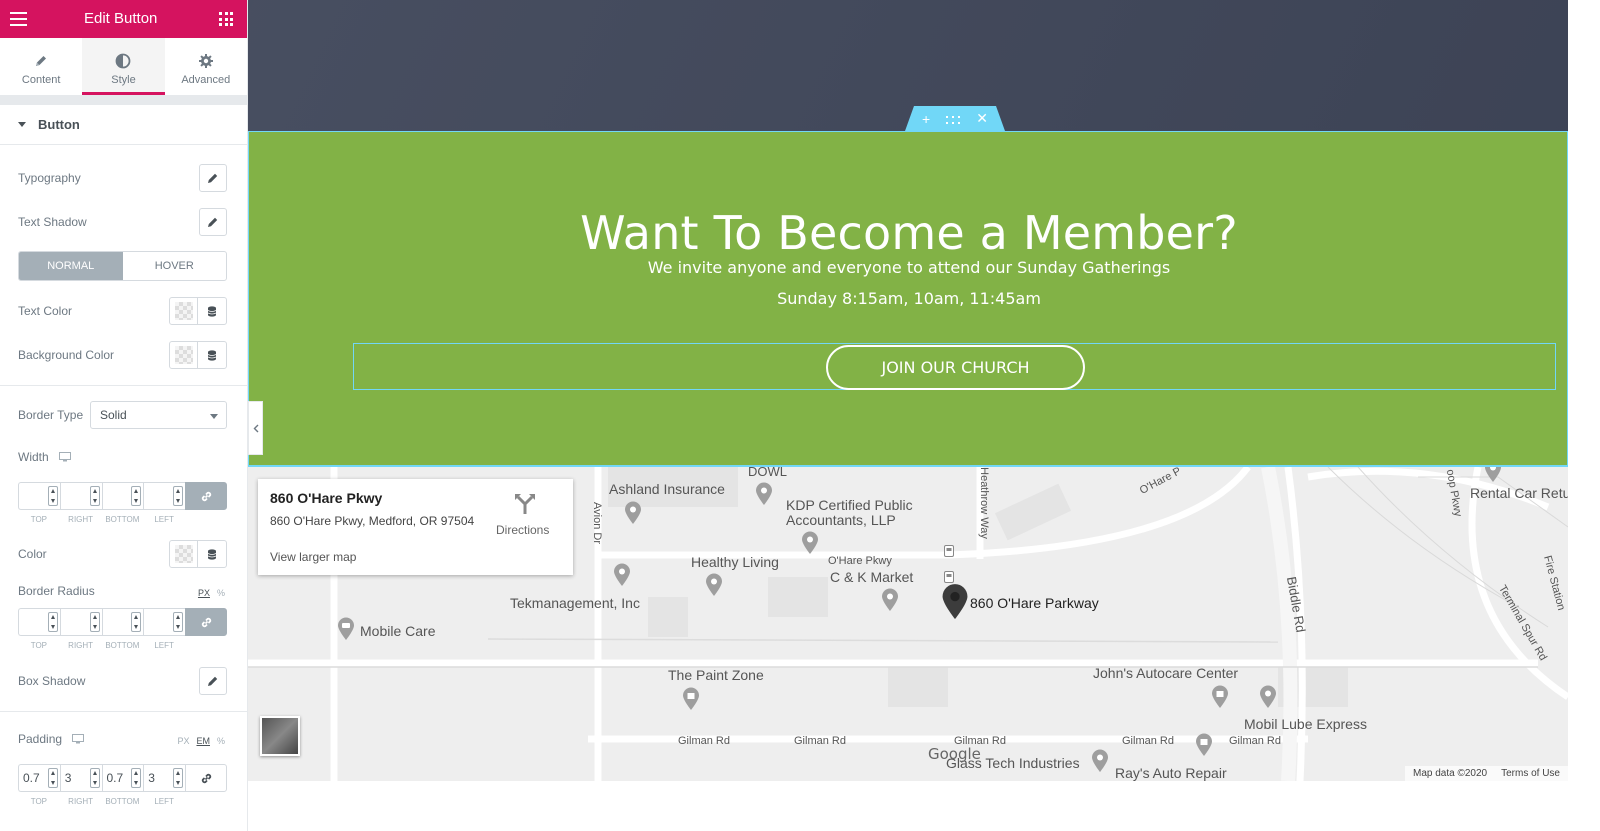  What do you see at coordinates (1450, 773) in the screenshot?
I see `map-data-text: Map data ©2020` at bounding box center [1450, 773].